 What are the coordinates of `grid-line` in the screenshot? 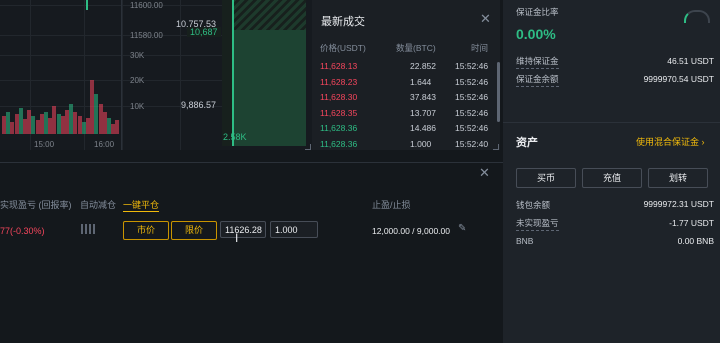 It's located at (122, 75).